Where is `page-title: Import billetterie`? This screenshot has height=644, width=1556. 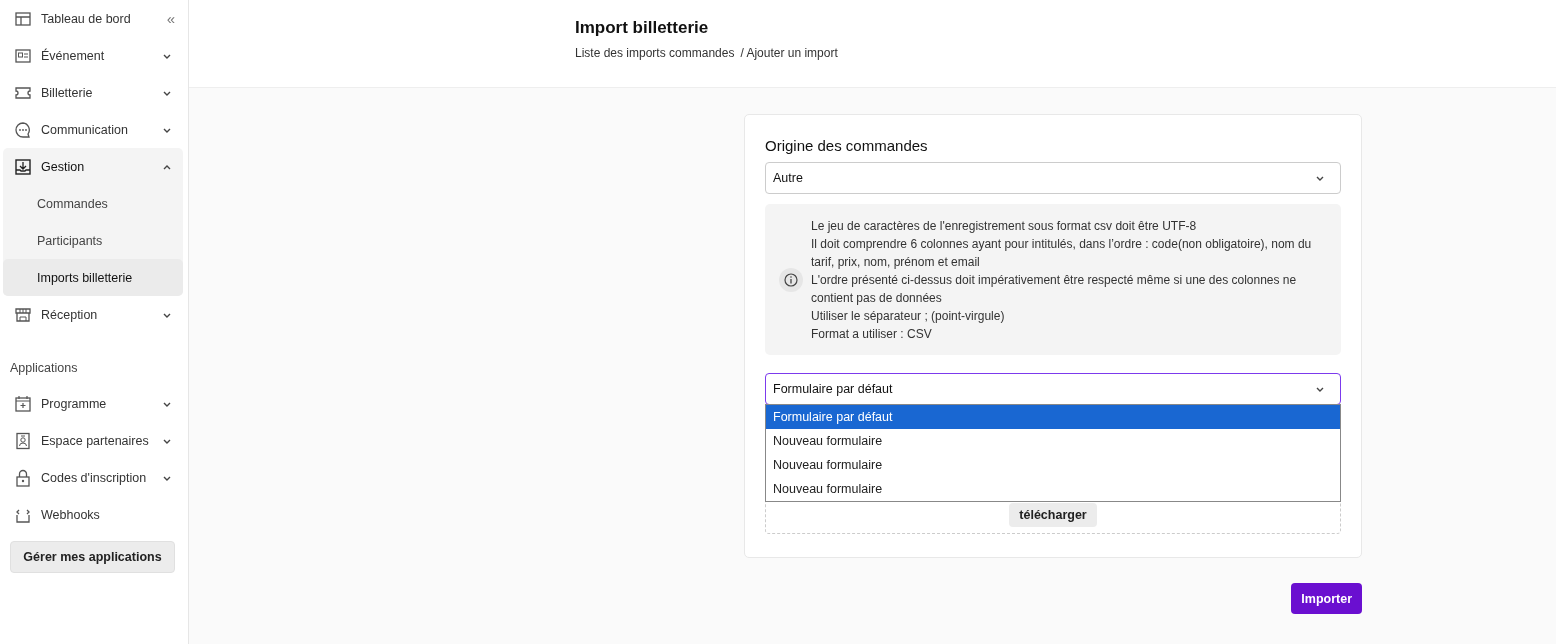 page-title: Import billetterie is located at coordinates (642, 28).